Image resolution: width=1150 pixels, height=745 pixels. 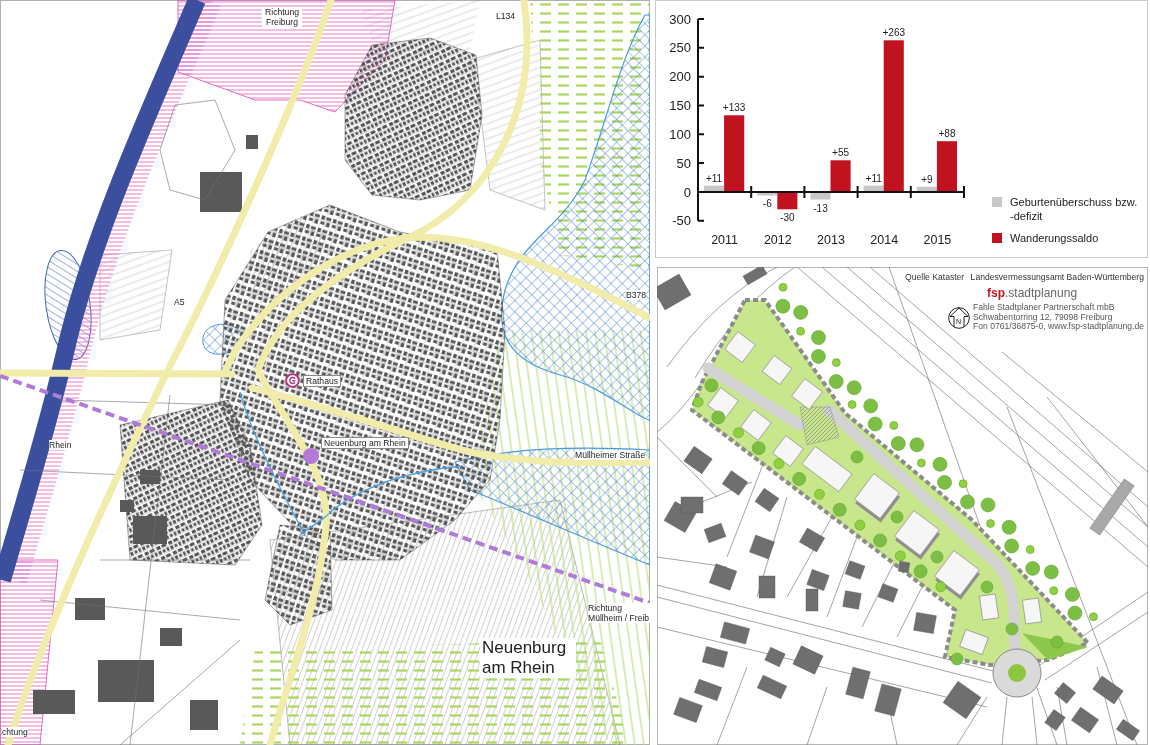 What do you see at coordinates (820, 208) in the screenshot?
I see `value-label: -13` at bounding box center [820, 208].